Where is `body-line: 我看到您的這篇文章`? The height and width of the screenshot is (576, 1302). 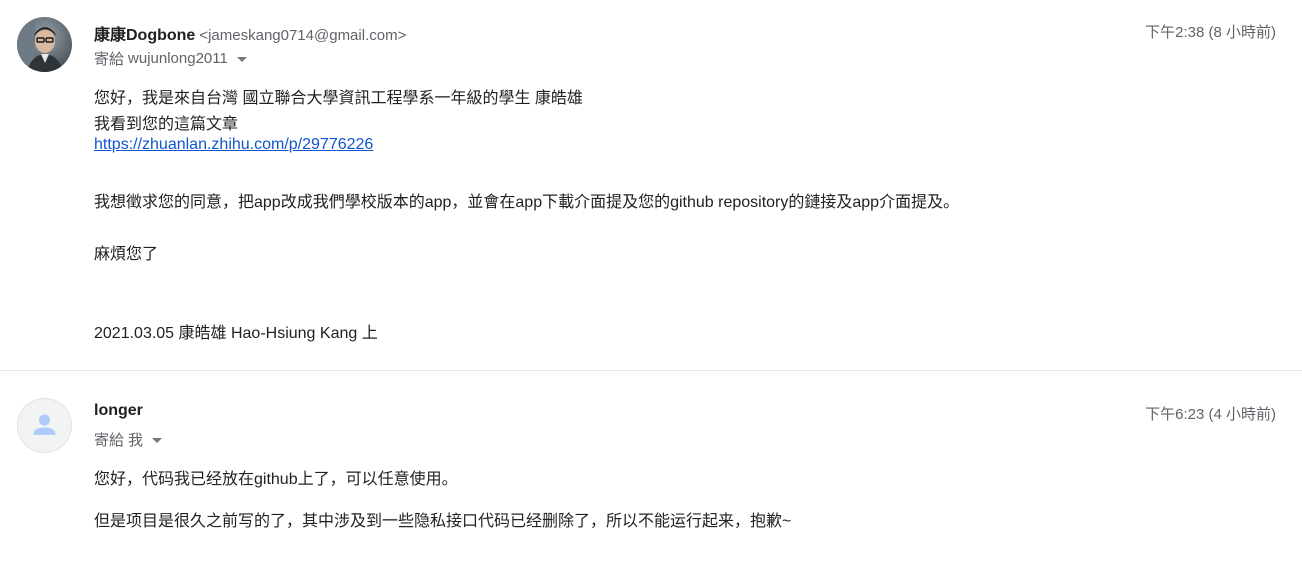
body-line: 我看到您的這篇文章 is located at coordinates (166, 124).